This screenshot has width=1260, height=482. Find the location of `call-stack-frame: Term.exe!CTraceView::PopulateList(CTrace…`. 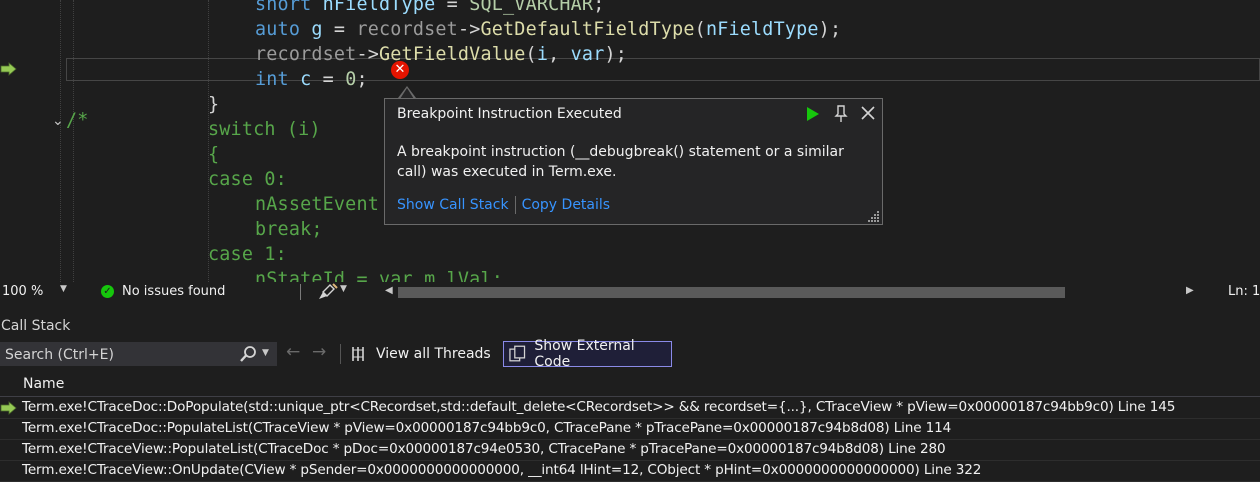

call-stack-frame: Term.exe!CTraceView::PopulateList(CTrace… is located at coordinates (630, 450).